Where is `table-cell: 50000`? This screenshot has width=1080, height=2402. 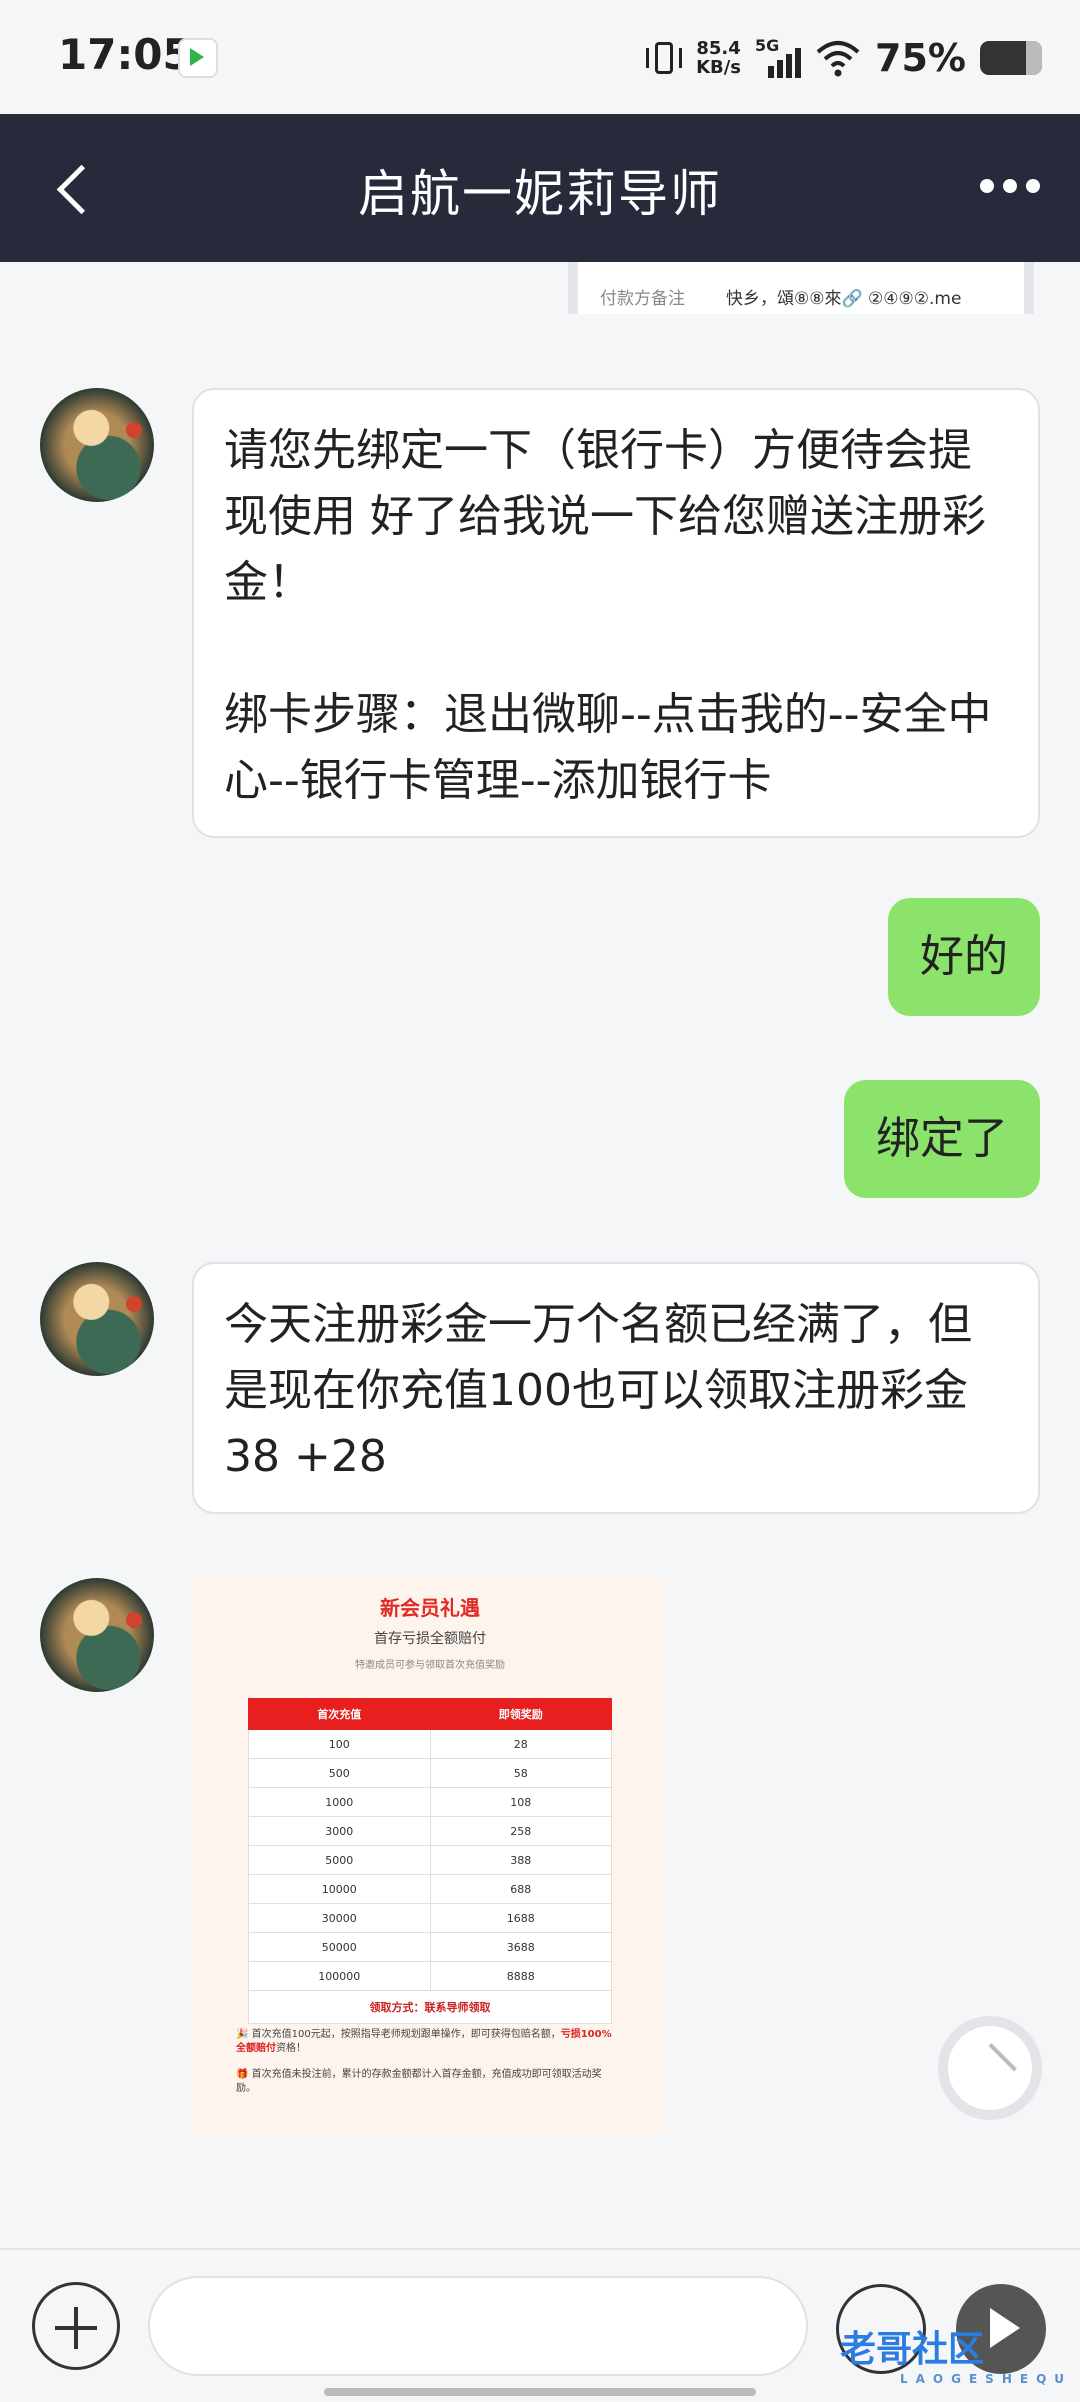 table-cell: 50000 is located at coordinates (339, 1947).